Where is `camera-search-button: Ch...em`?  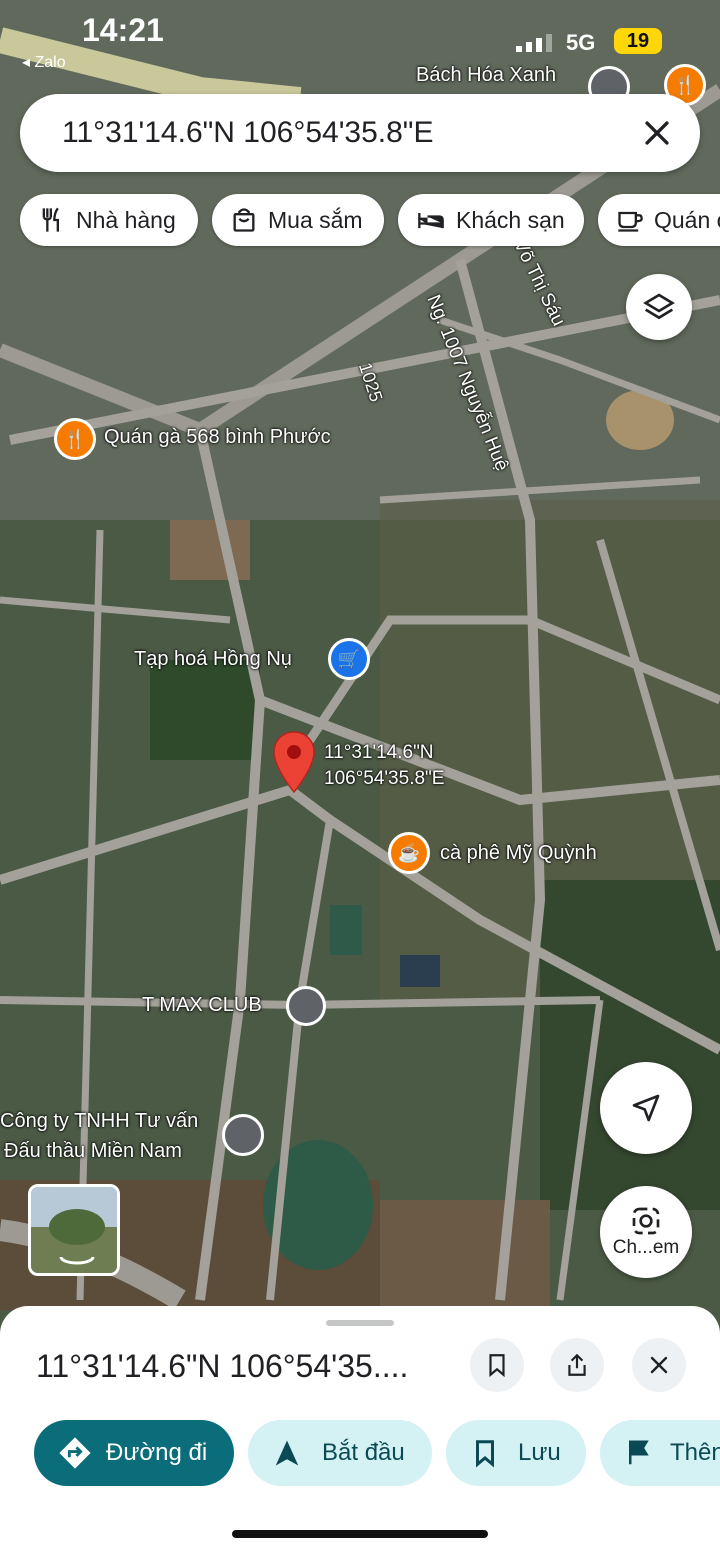
camera-search-button: Ch...em is located at coordinates (646, 1232).